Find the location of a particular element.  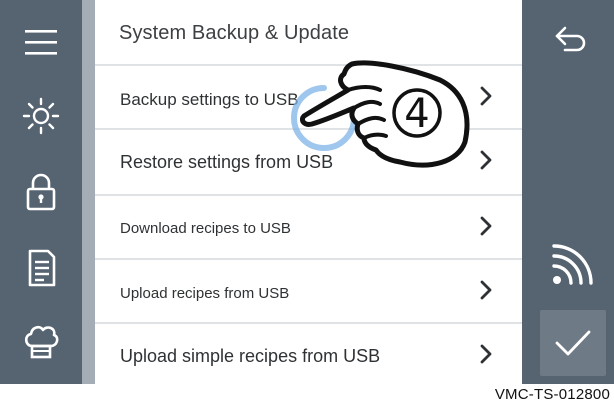

menu-item-label: Backup settings to USB is located at coordinates (209, 99).